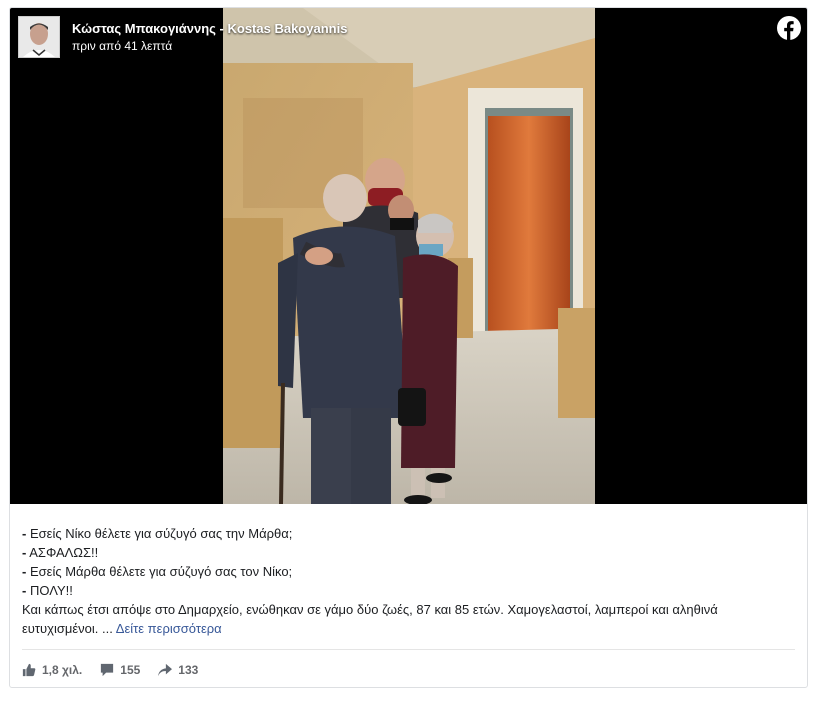 The width and height of the screenshot is (823, 707). What do you see at coordinates (60, 552) in the screenshot?
I see `post-text-line: - ΑΣΦΑΛΩΣ!!` at bounding box center [60, 552].